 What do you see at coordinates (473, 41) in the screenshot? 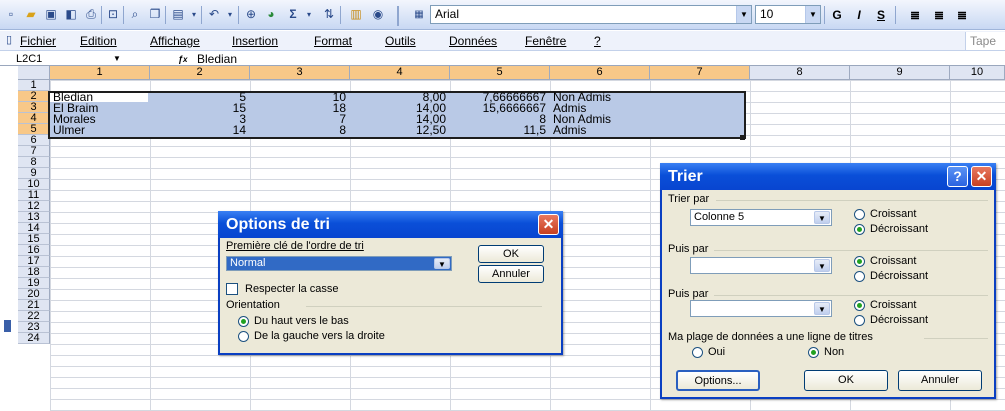
I see `menu-donnees: Données` at bounding box center [473, 41].